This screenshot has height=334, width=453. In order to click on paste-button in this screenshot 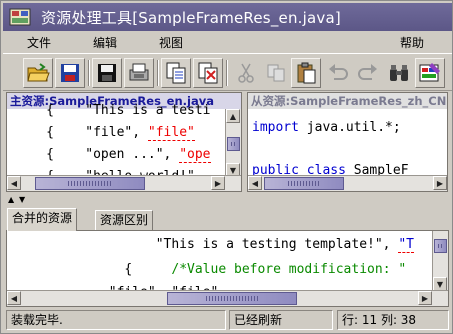, I will do `click(306, 73)`.